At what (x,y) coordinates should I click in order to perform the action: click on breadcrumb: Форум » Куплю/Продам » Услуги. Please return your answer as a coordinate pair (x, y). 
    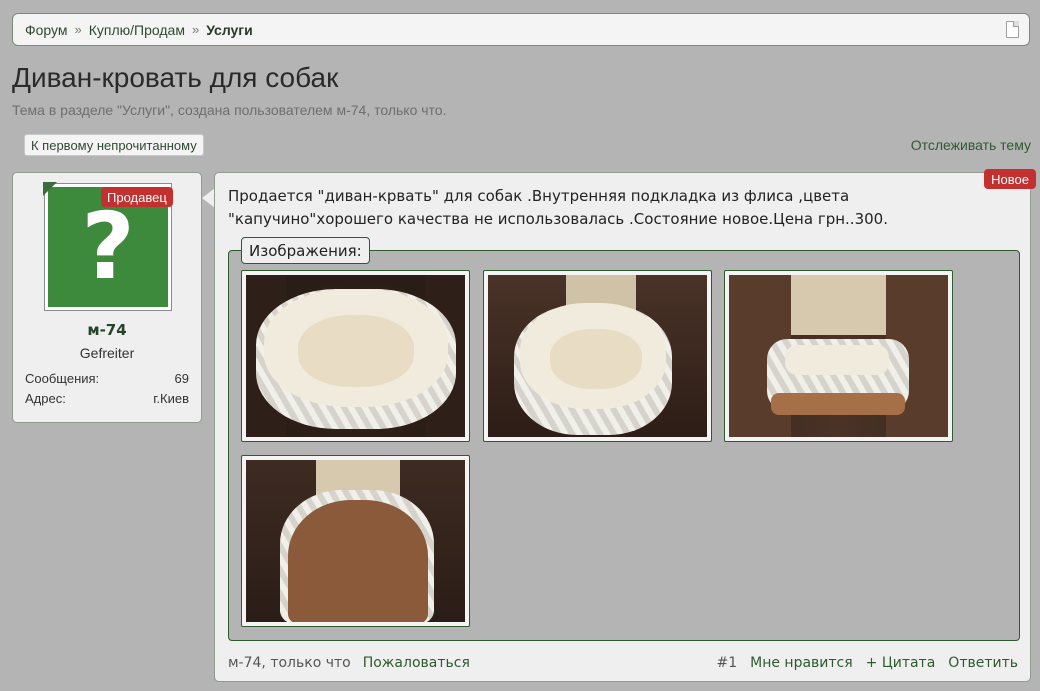
    Looking at the image, I should click on (521, 29).